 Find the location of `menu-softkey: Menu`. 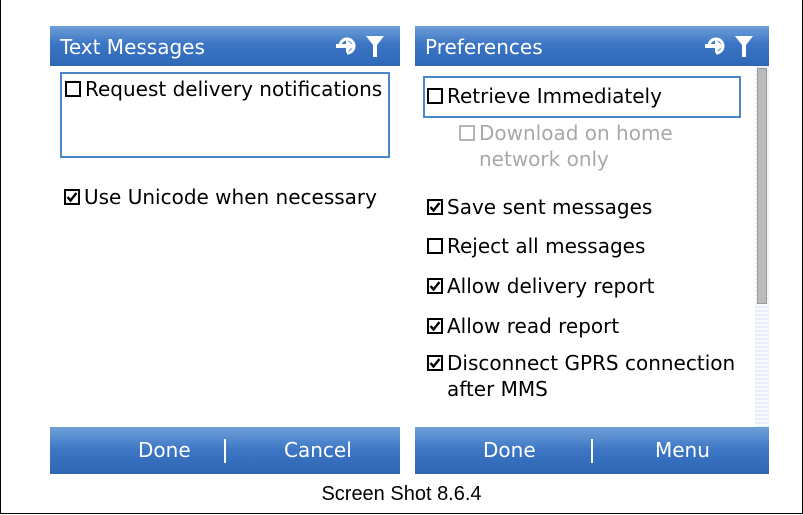

menu-softkey: Menu is located at coordinates (682, 450).